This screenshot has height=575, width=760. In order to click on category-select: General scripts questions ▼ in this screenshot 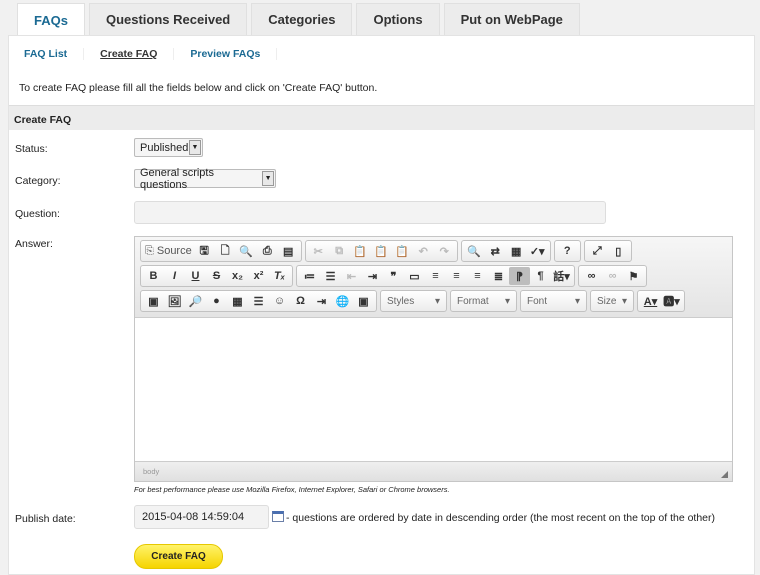, I will do `click(205, 178)`.